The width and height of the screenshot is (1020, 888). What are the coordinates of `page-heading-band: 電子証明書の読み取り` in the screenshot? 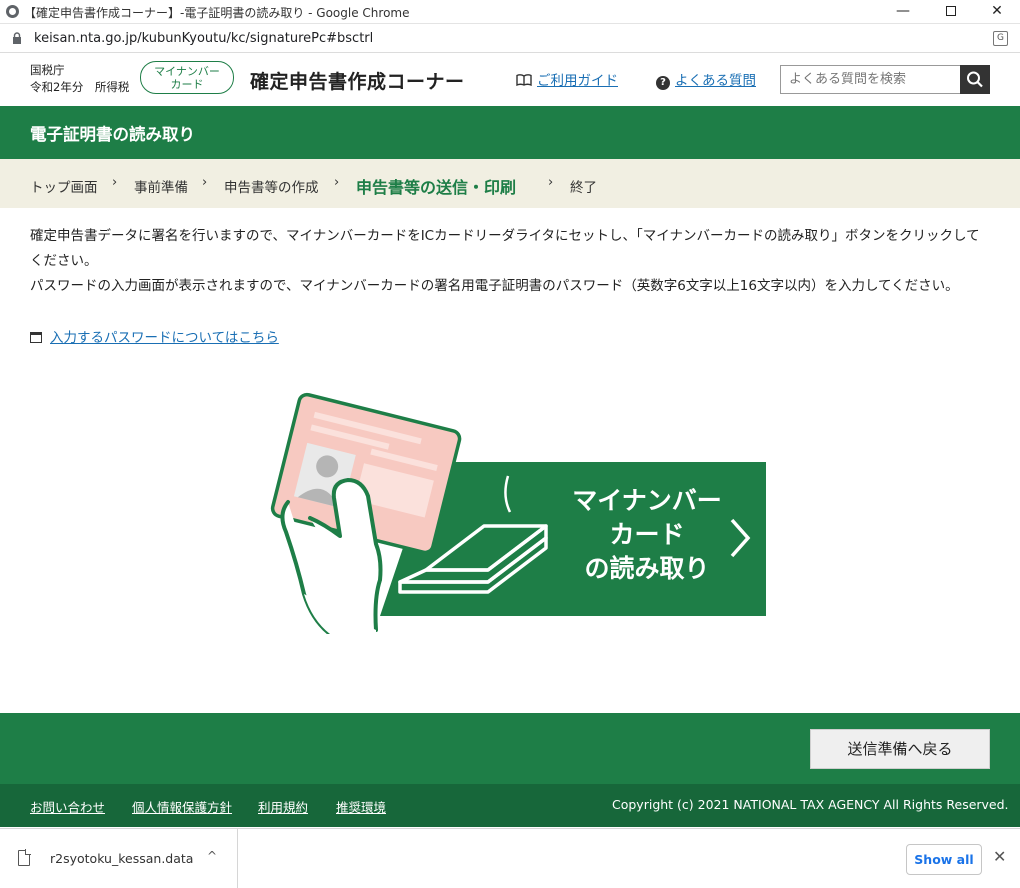 It's located at (510, 132).